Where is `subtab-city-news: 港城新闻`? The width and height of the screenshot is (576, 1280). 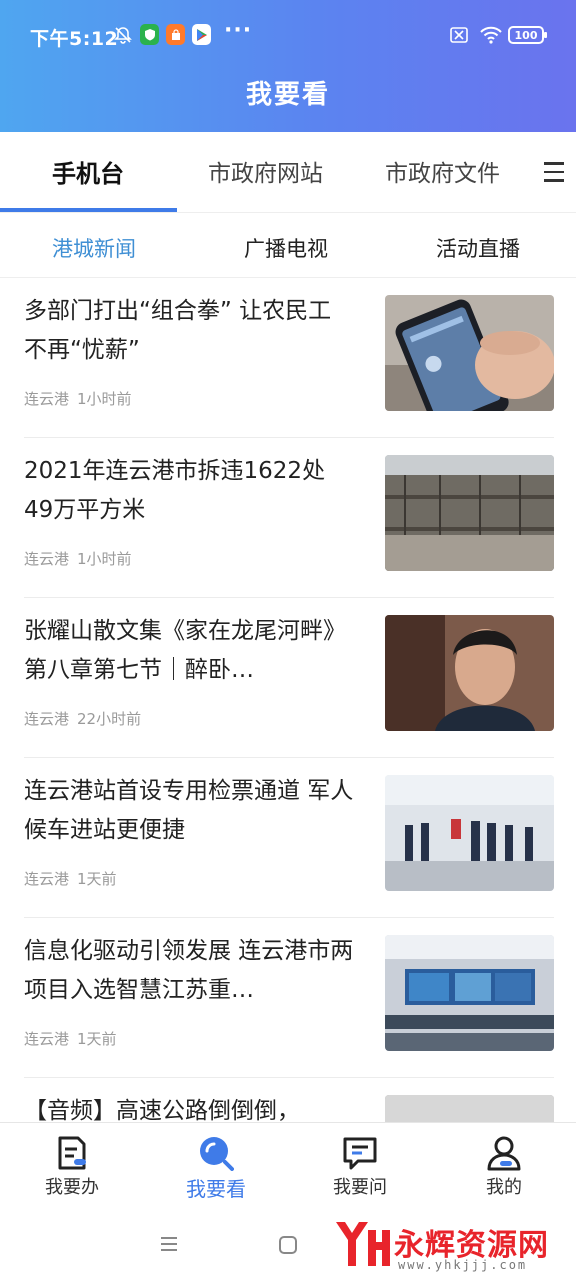 subtab-city-news: 港城新闻 is located at coordinates (94, 248).